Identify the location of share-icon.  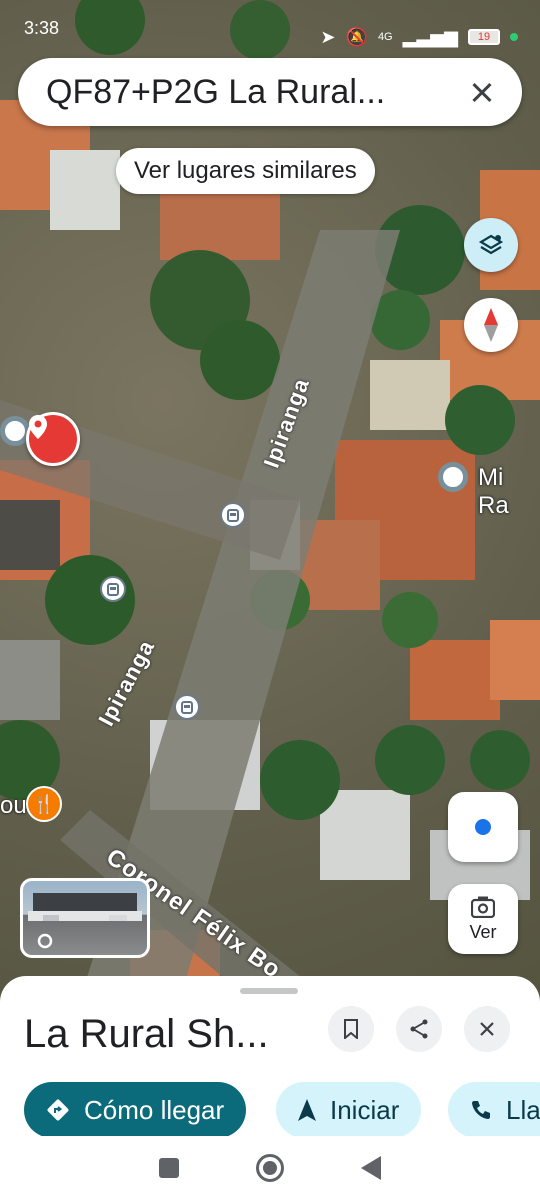
(419, 1029).